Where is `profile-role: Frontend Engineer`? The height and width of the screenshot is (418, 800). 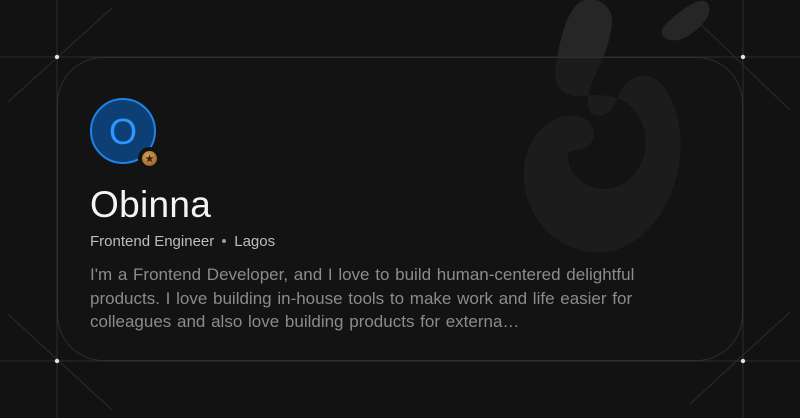
profile-role: Frontend Engineer is located at coordinates (152, 241).